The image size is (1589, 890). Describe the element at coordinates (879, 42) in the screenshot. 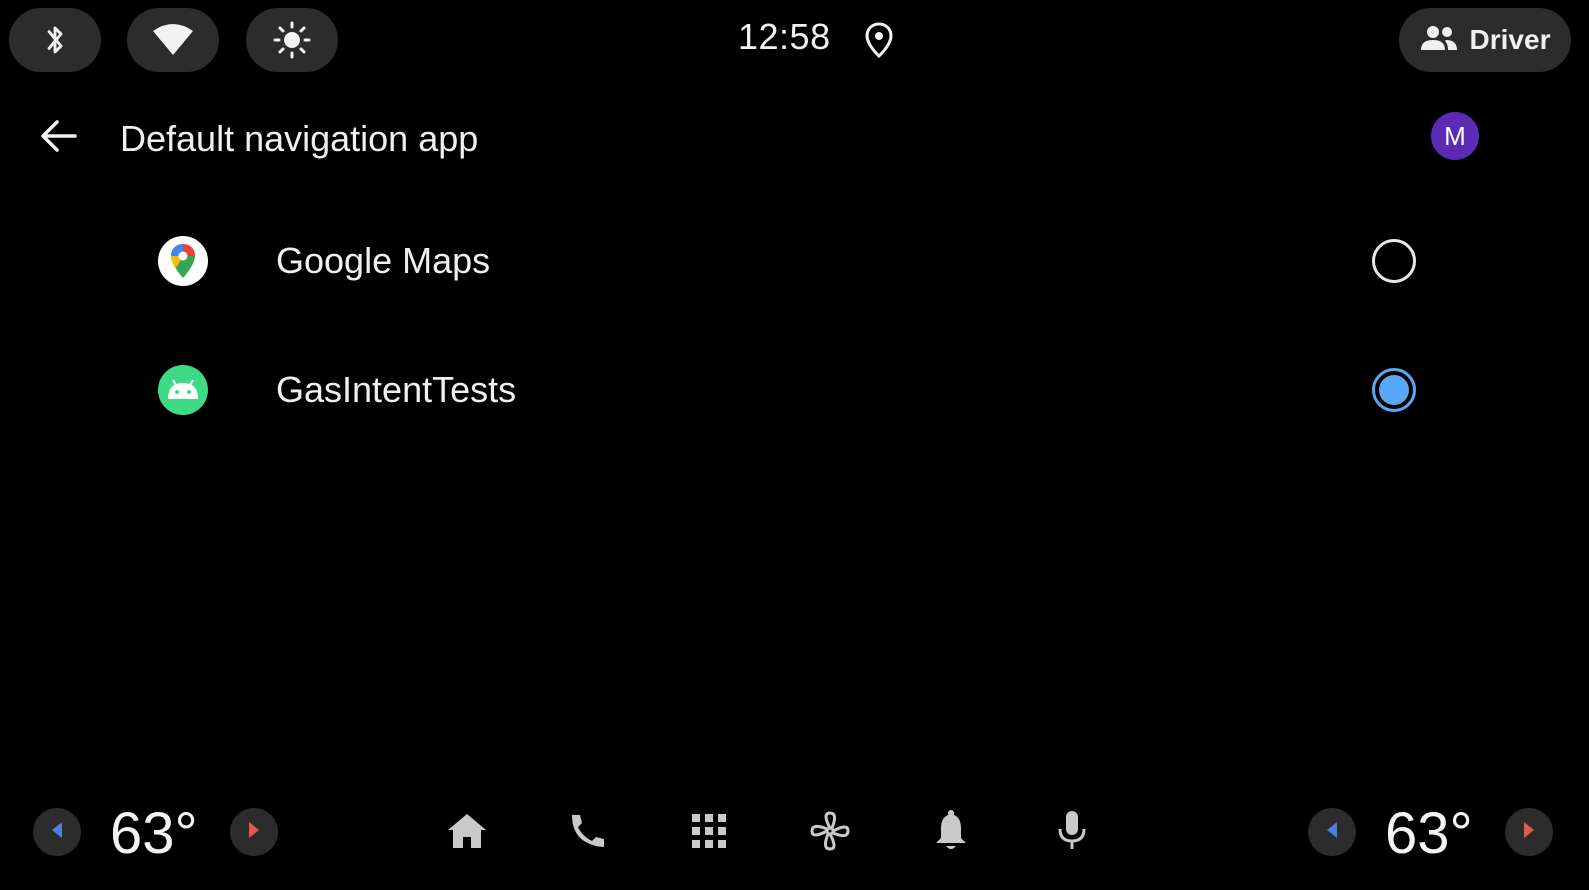

I see `location-pin-icon` at that location.